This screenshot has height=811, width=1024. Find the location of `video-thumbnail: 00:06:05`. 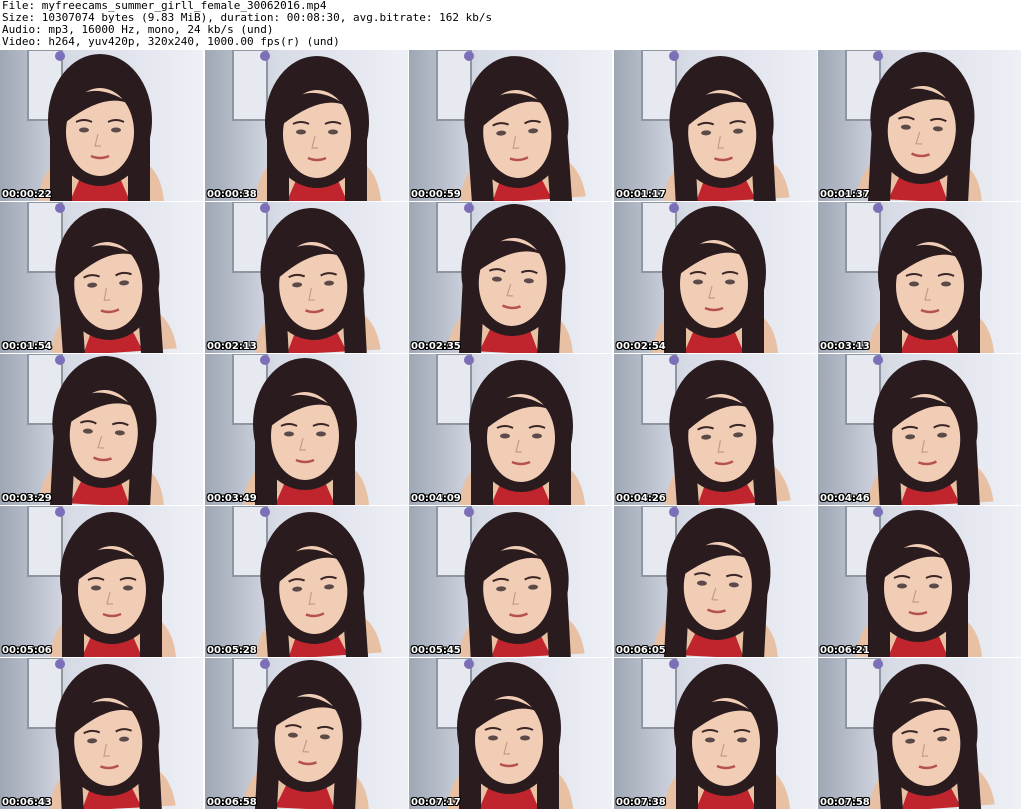

video-thumbnail: 00:06:05 is located at coordinates (715, 581).